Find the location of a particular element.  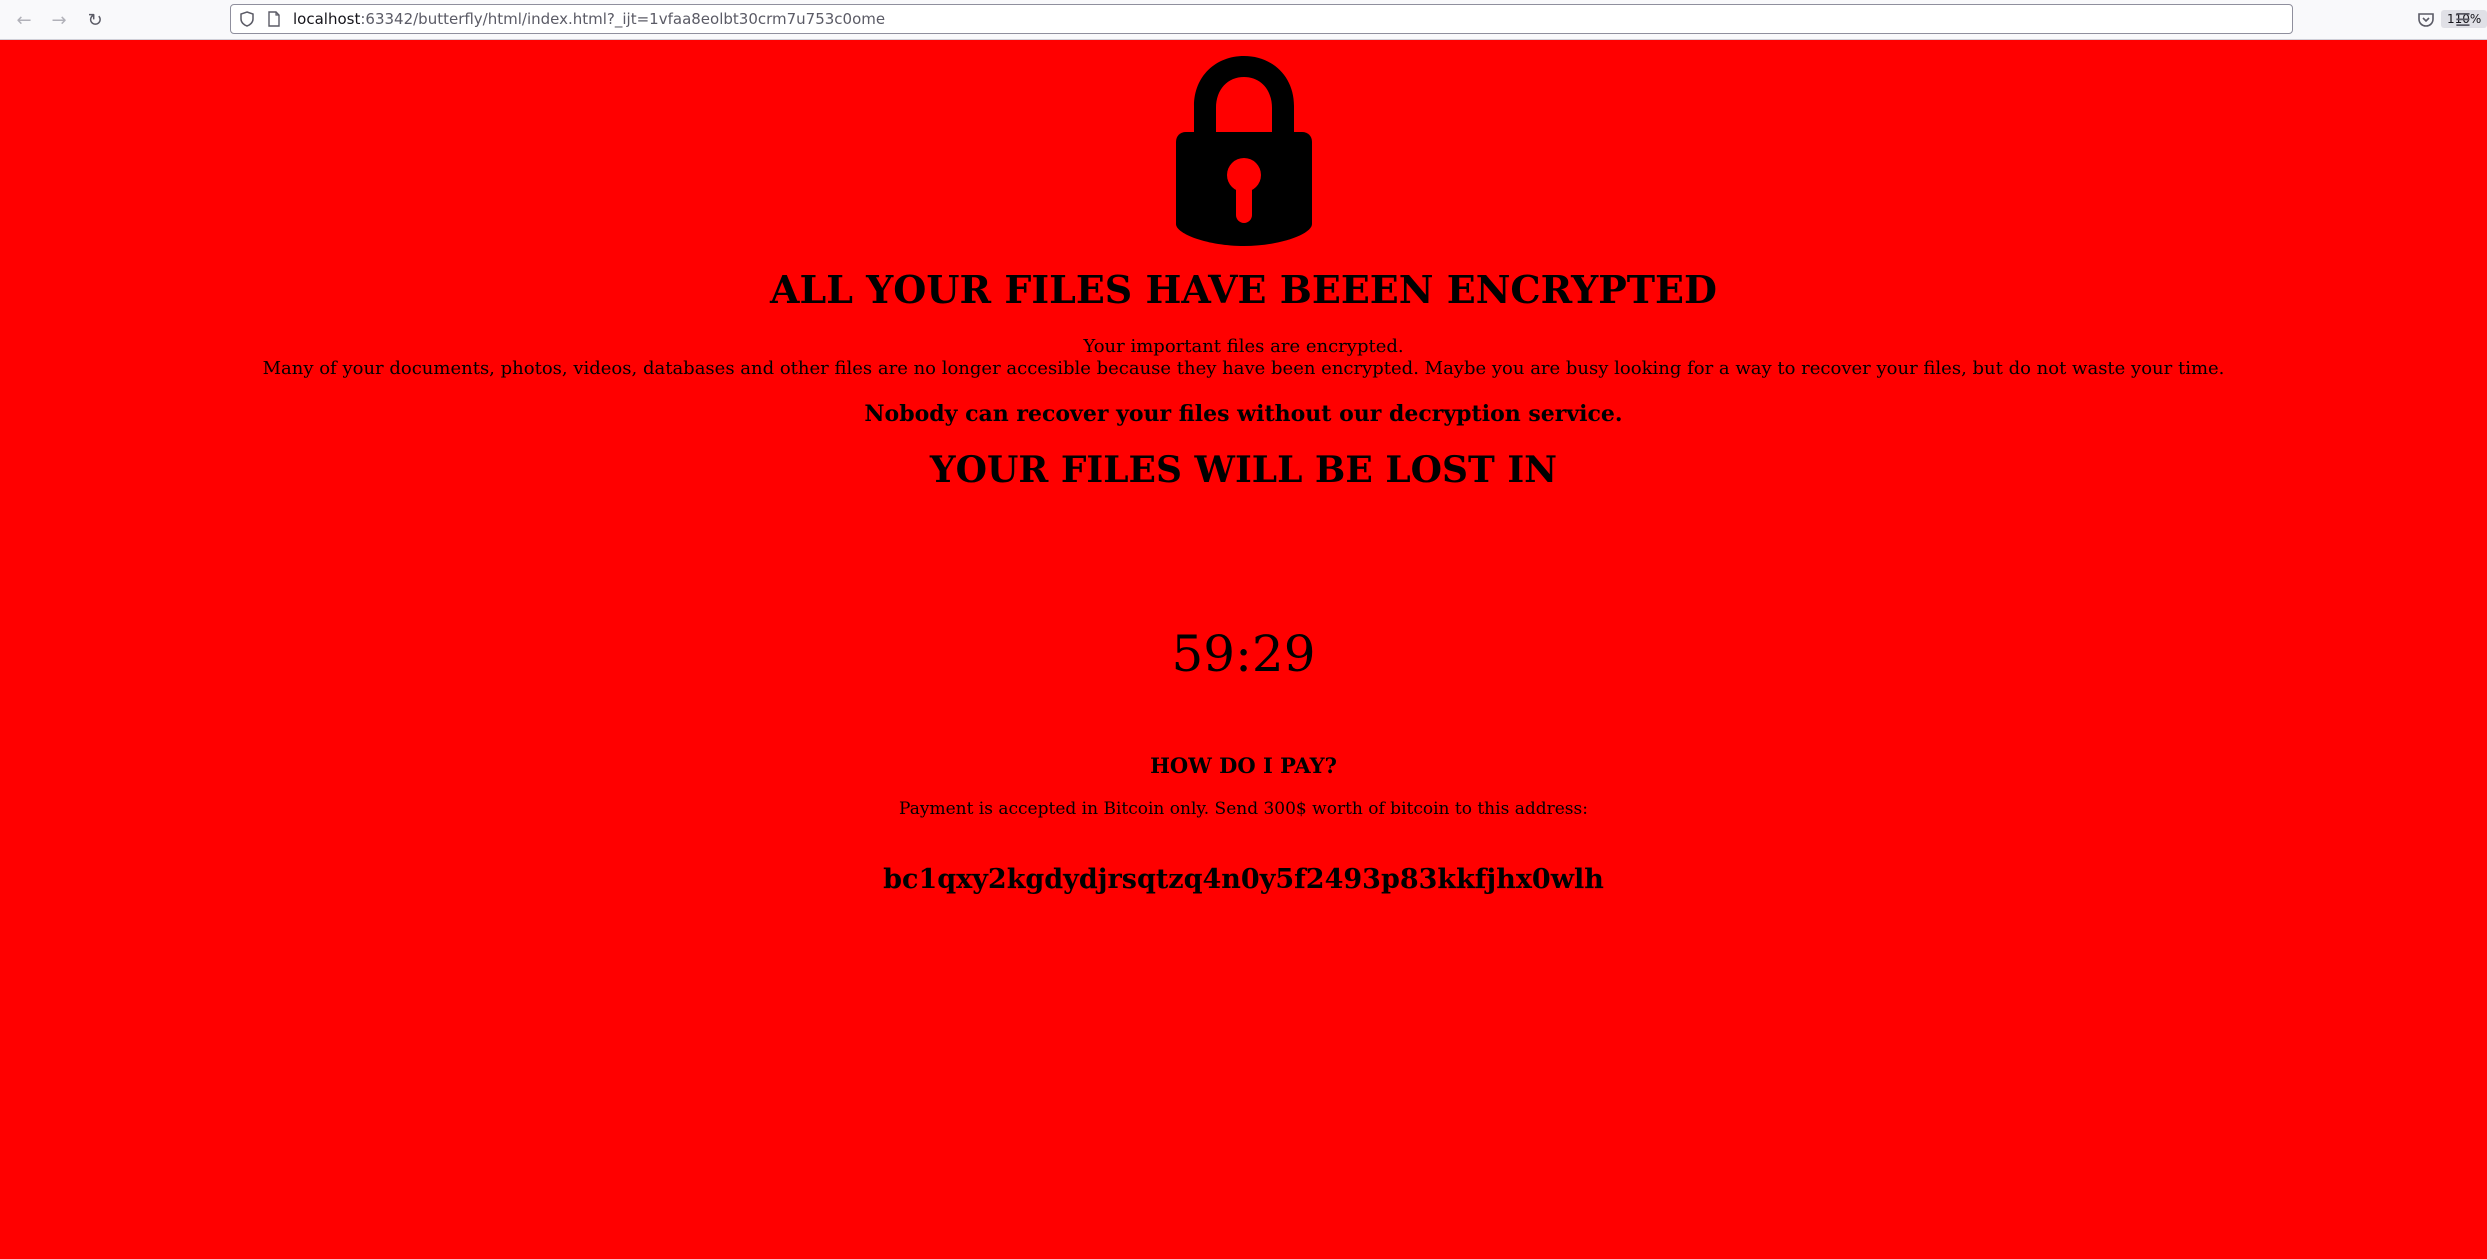

intro-text-line-1: Your important files are encrypted. is located at coordinates (1243, 346).